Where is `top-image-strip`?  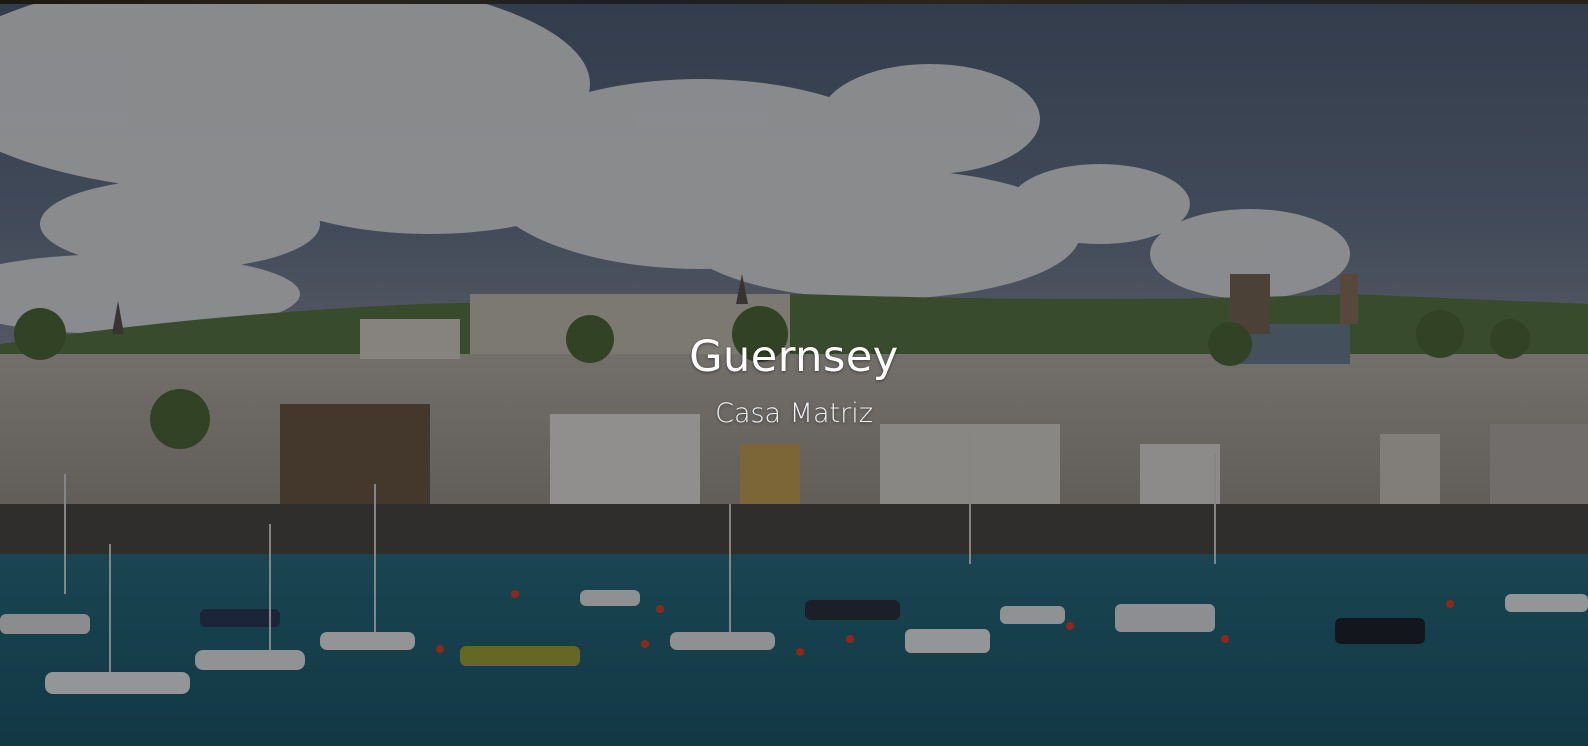
top-image-strip is located at coordinates (794, 2).